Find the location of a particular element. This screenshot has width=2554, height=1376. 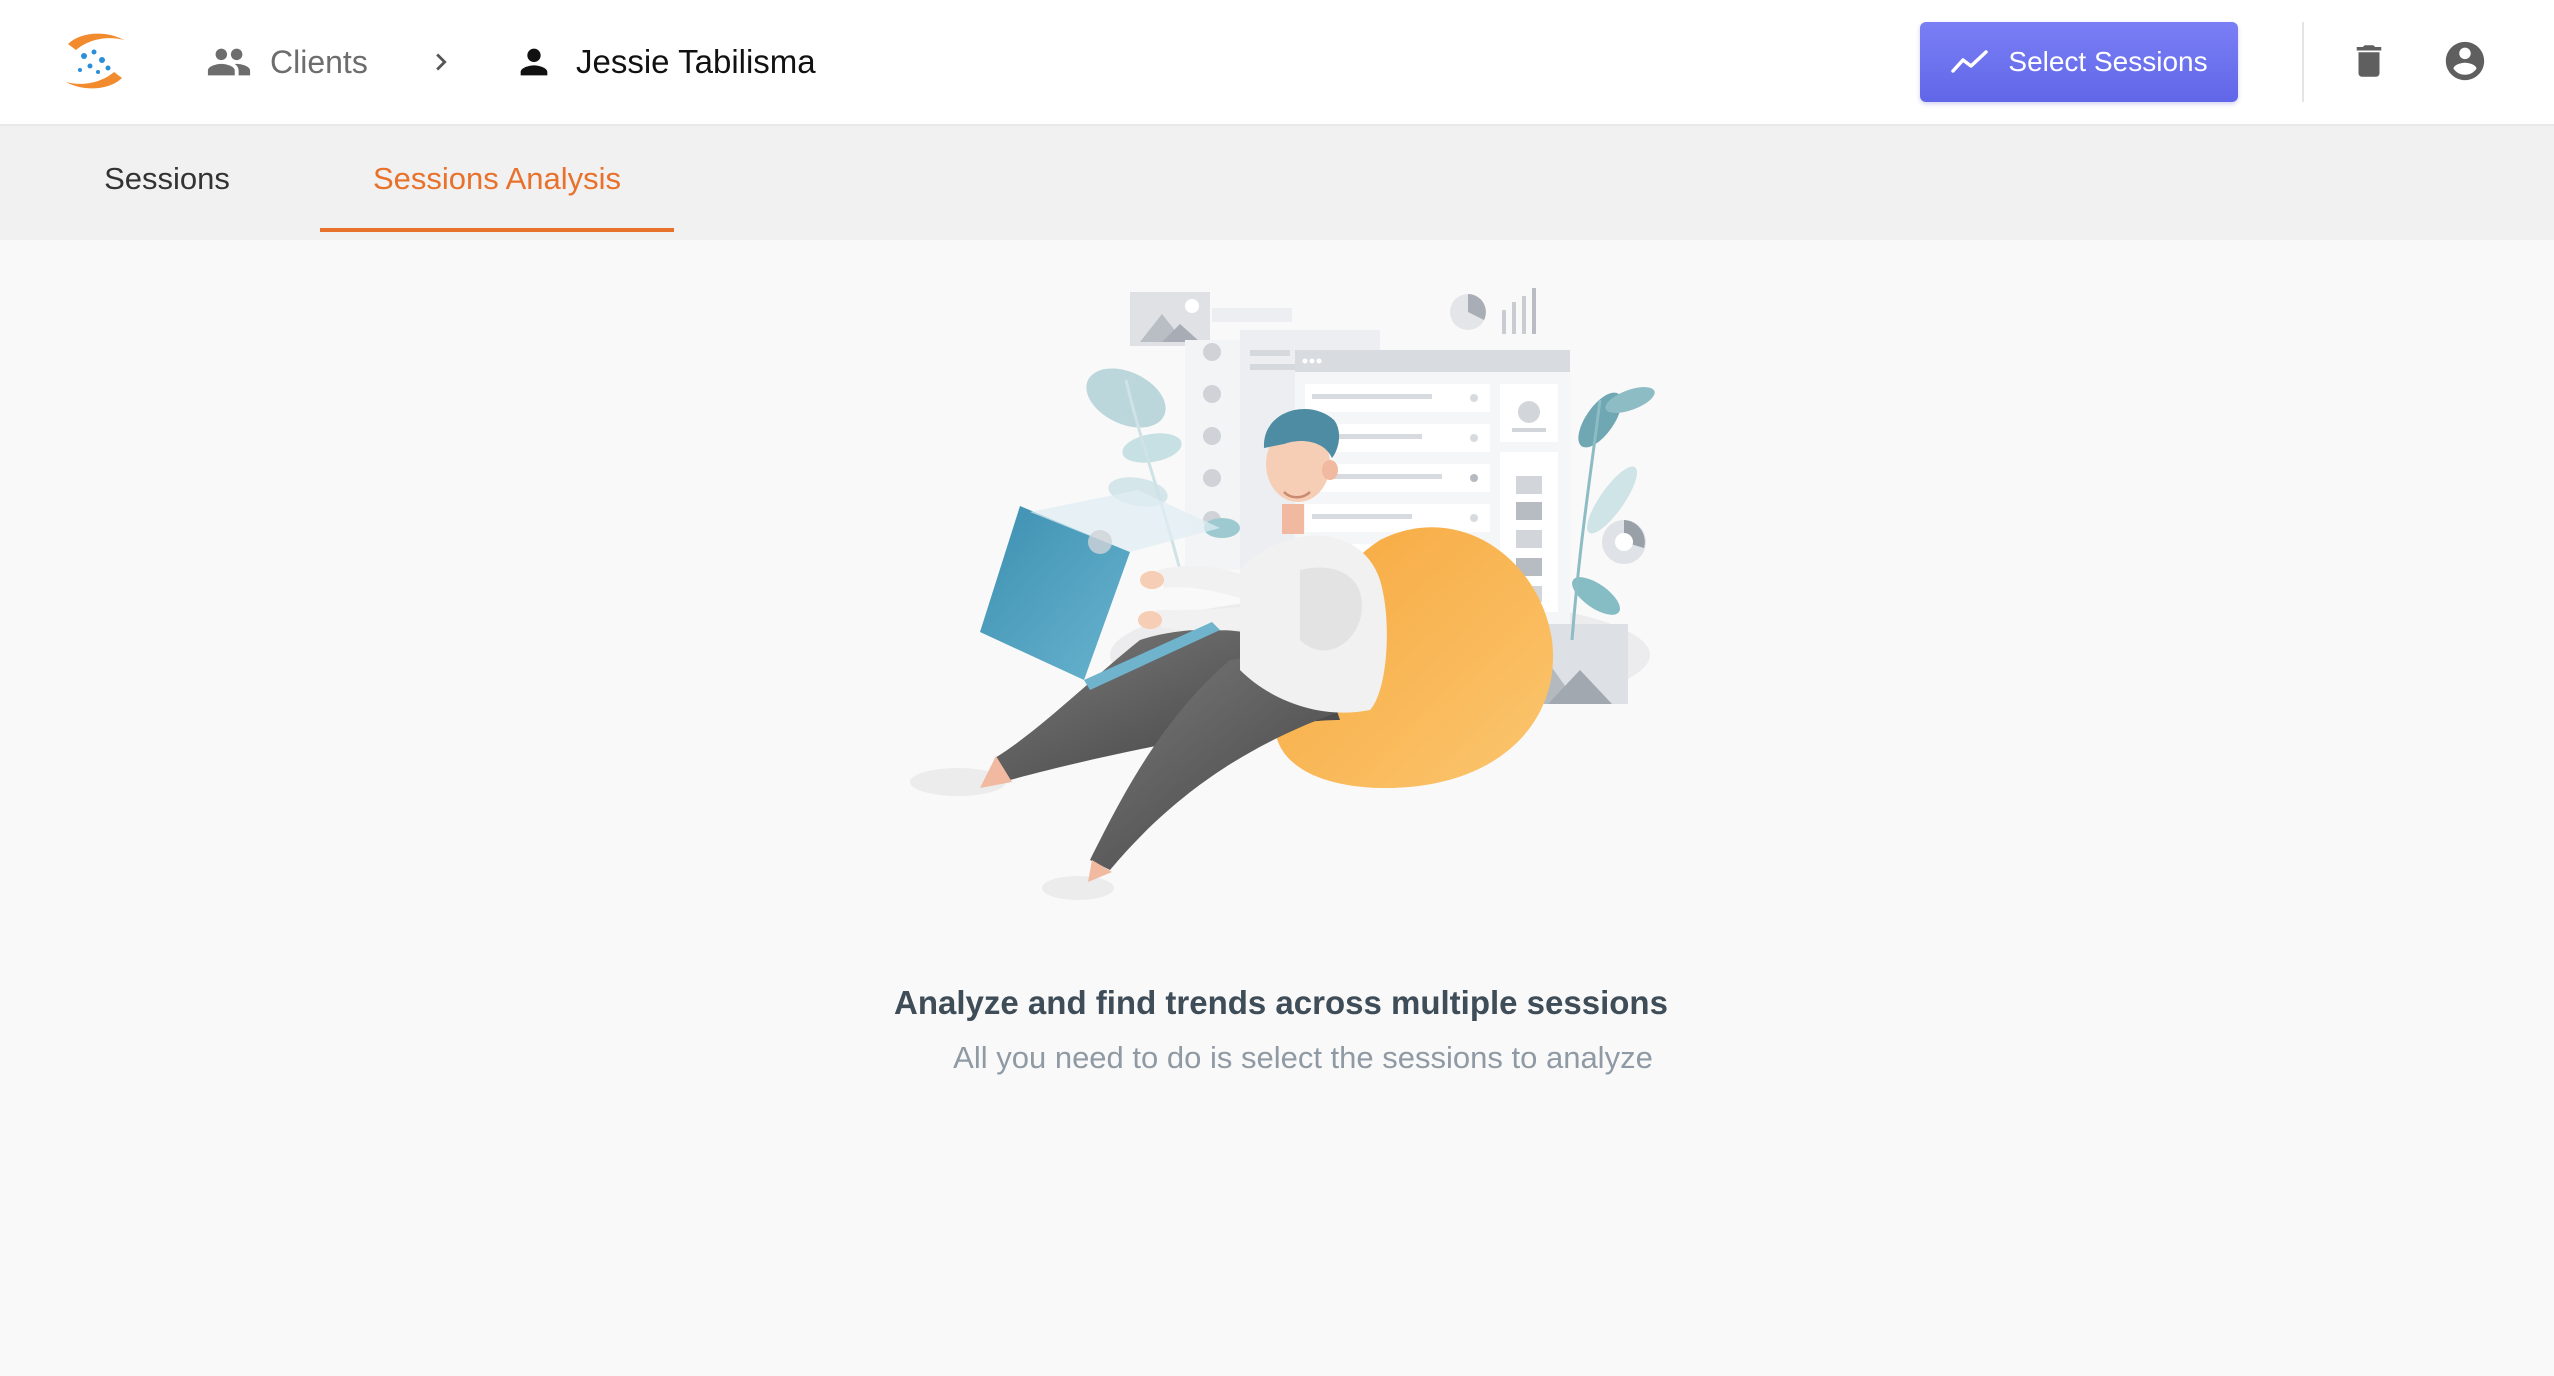

breadcrumb-current-client: Jessie Tabilisma is located at coordinates (665, 62).